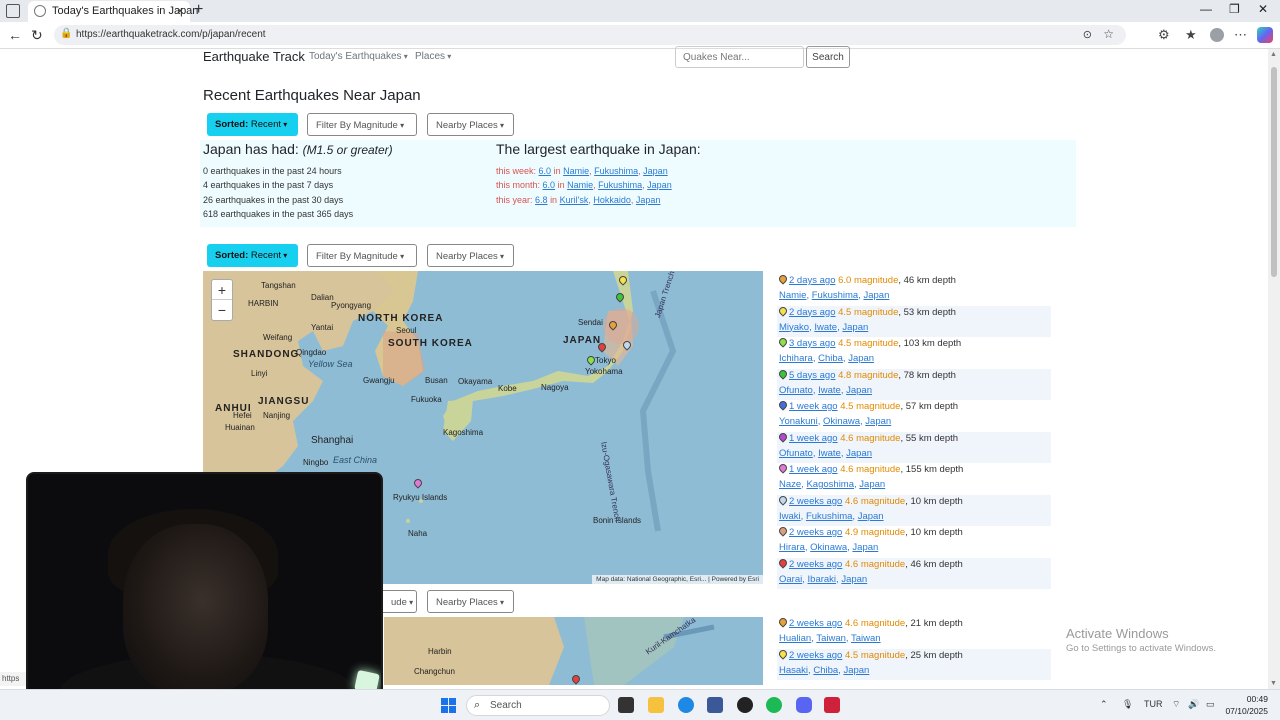  I want to click on wifi-icon: ⌔, so click(1176, 704).